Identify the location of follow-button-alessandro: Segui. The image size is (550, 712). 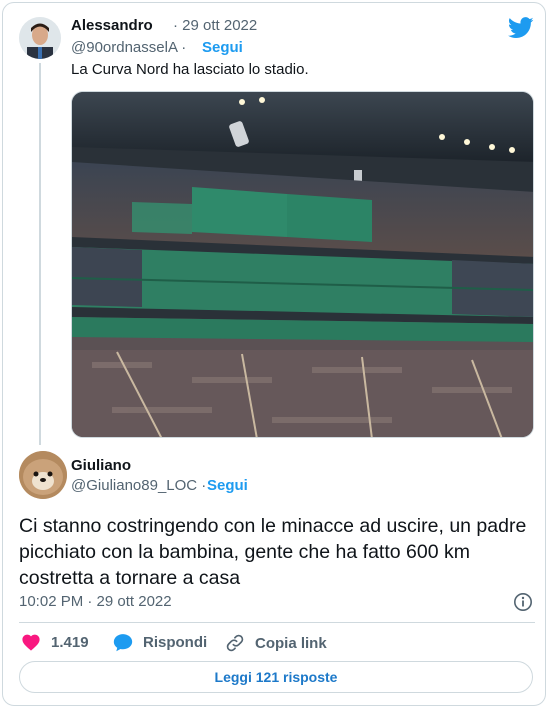
(222, 47).